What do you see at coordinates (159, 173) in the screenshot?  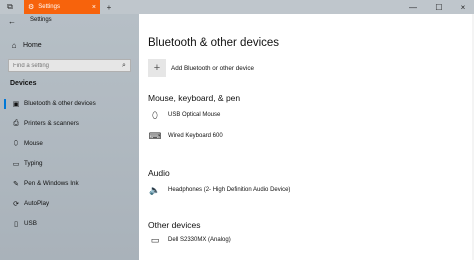 I see `section-heading: Audio` at bounding box center [159, 173].